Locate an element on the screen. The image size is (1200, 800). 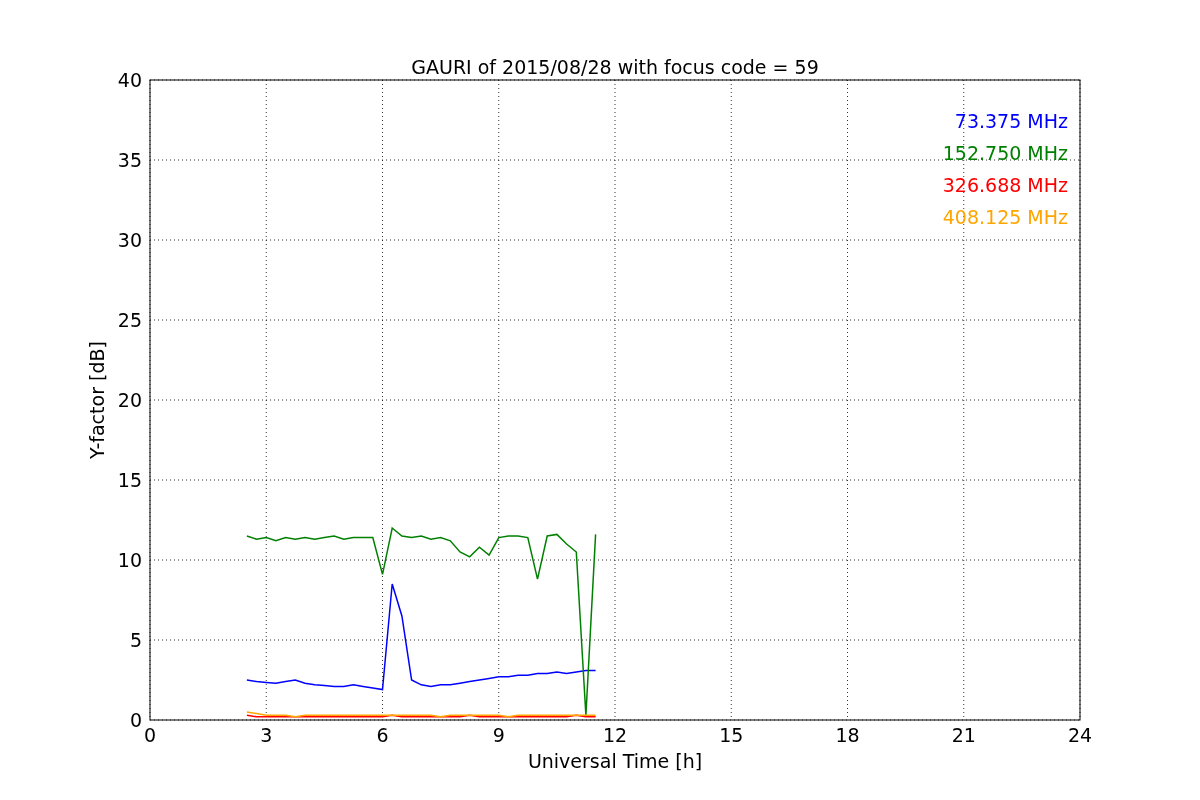
y-tick-label: 35 is located at coordinates (129, 160).